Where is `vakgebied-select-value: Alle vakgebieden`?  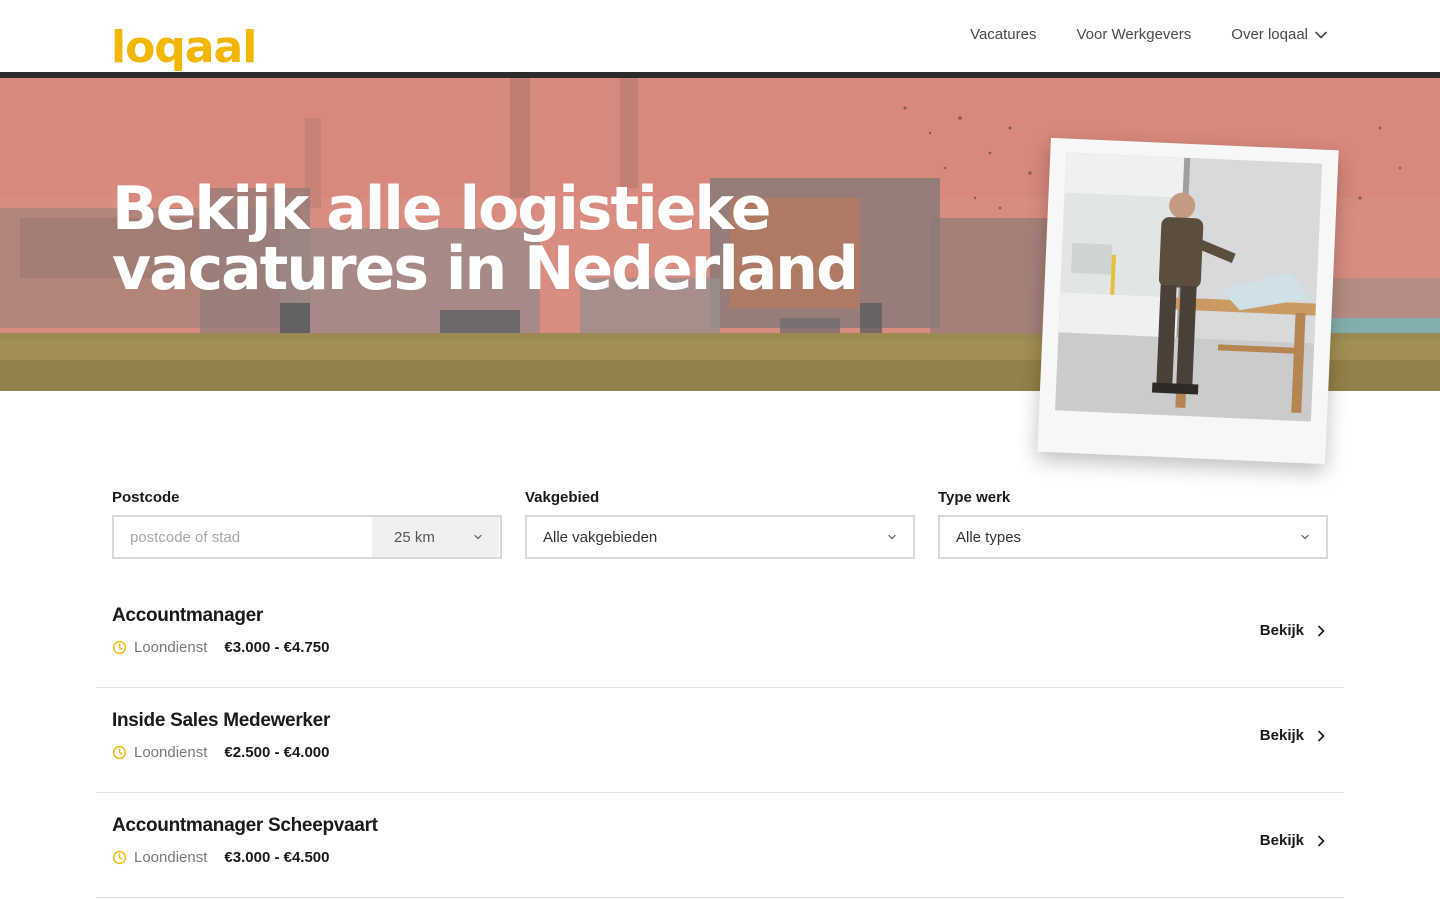
vakgebied-select-value: Alle vakgebieden is located at coordinates (600, 537).